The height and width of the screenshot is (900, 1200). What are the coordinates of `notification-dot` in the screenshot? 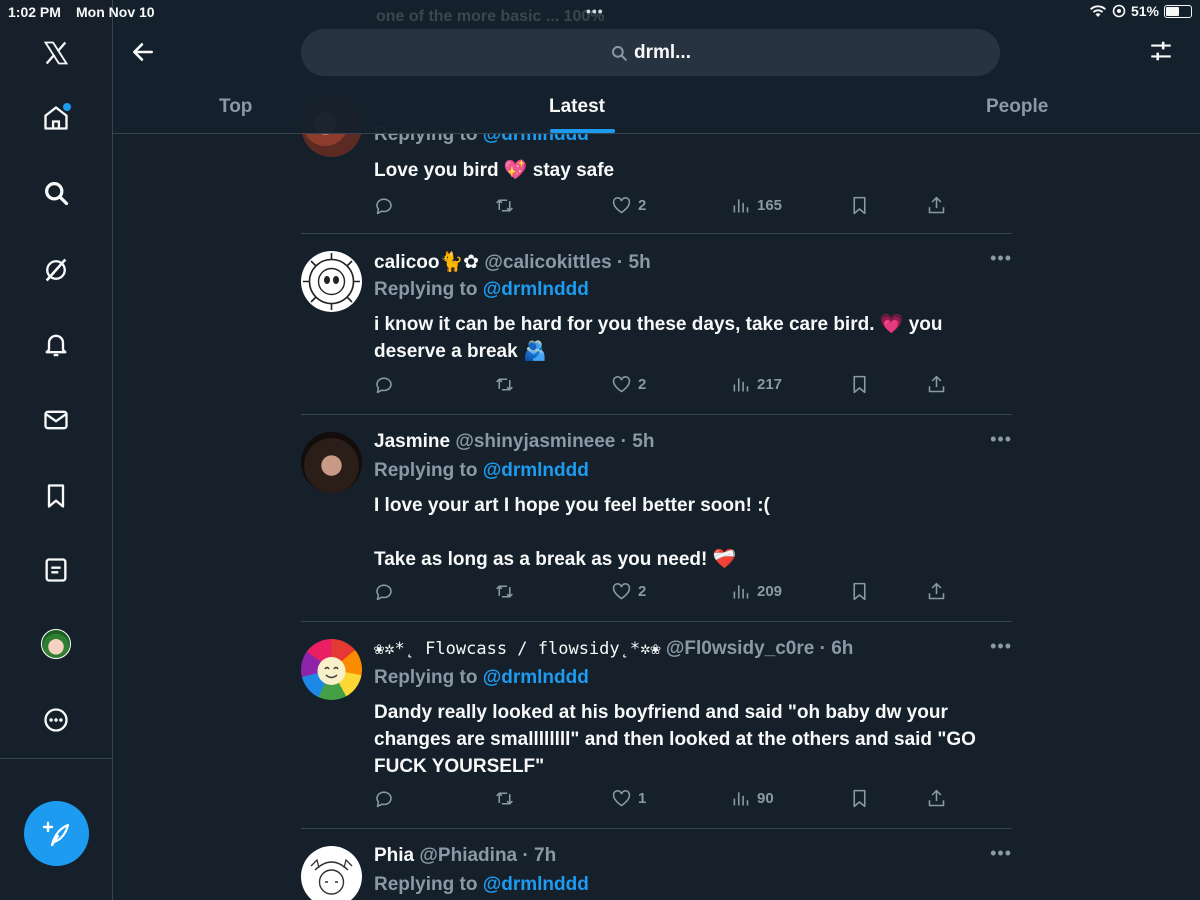 It's located at (67, 107).